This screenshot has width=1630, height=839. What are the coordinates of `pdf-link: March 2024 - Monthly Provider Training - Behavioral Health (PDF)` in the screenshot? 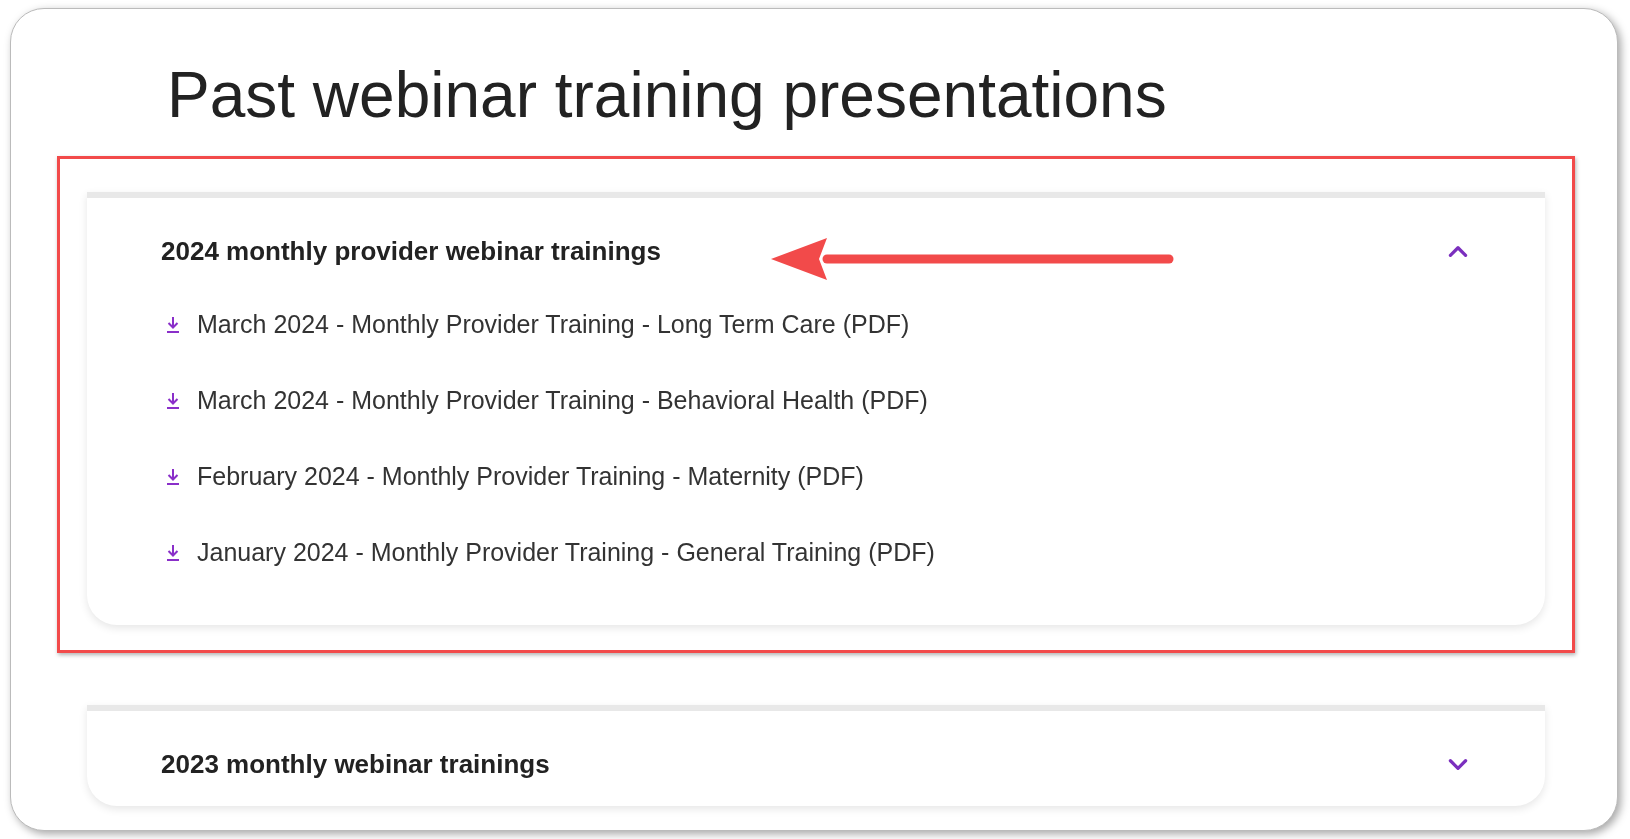 It's located at (562, 401).